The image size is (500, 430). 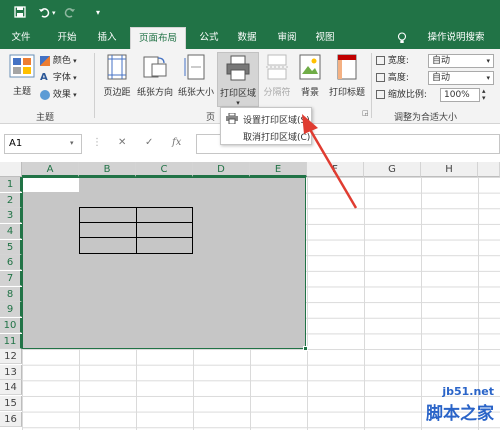 I want to click on tab-insert: 插入, so click(x=107, y=38).